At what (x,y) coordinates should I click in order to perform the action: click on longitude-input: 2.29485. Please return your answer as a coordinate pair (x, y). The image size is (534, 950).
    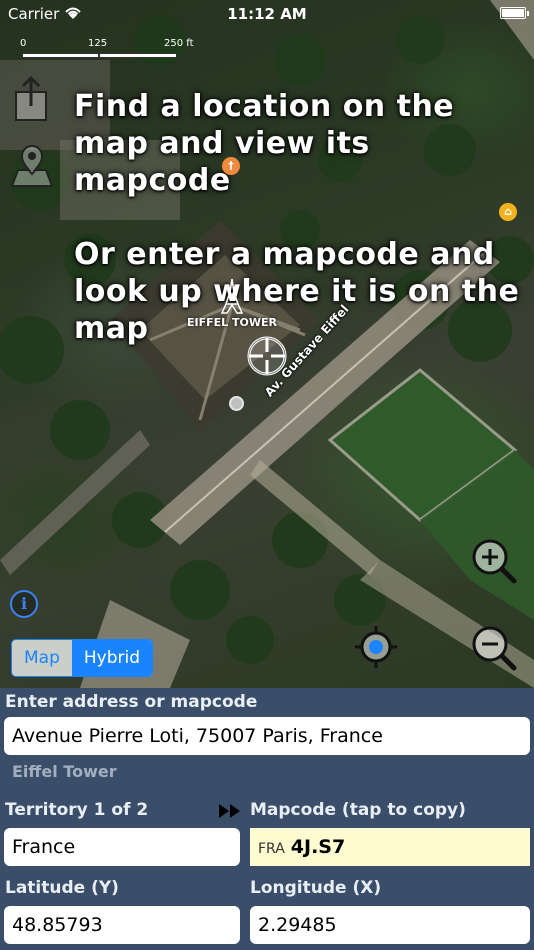
    Looking at the image, I should click on (390, 925).